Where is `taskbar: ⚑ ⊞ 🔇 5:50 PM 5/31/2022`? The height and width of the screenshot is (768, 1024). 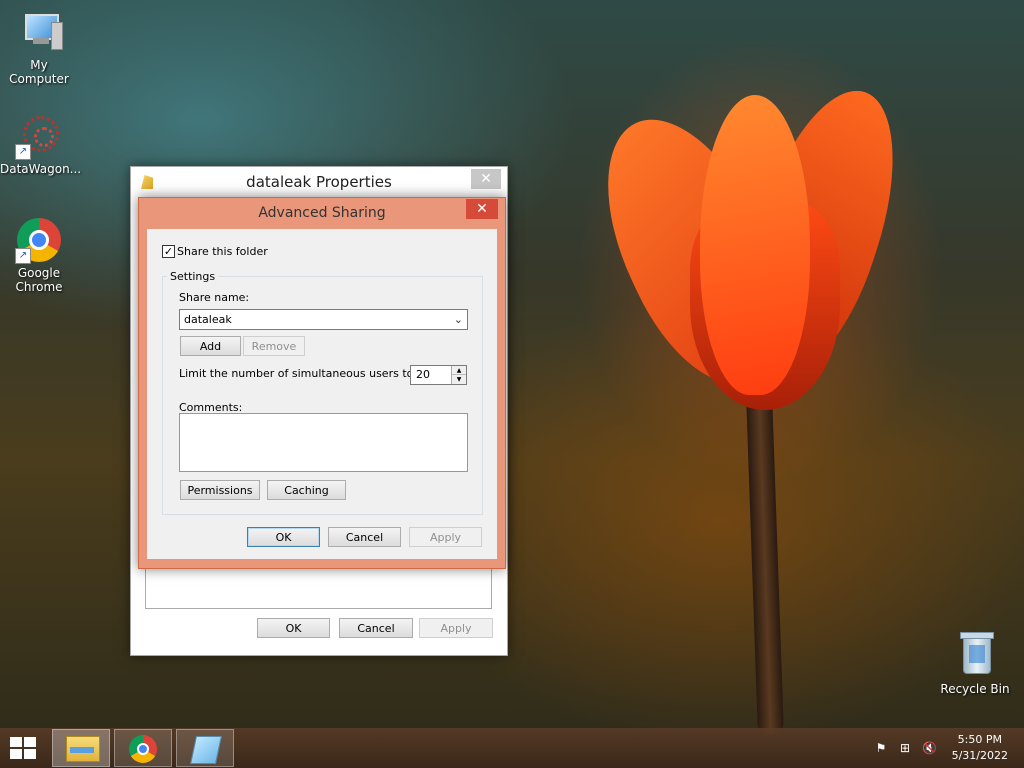 taskbar: ⚑ ⊞ 🔇 5:50 PM 5/31/2022 is located at coordinates (512, 748).